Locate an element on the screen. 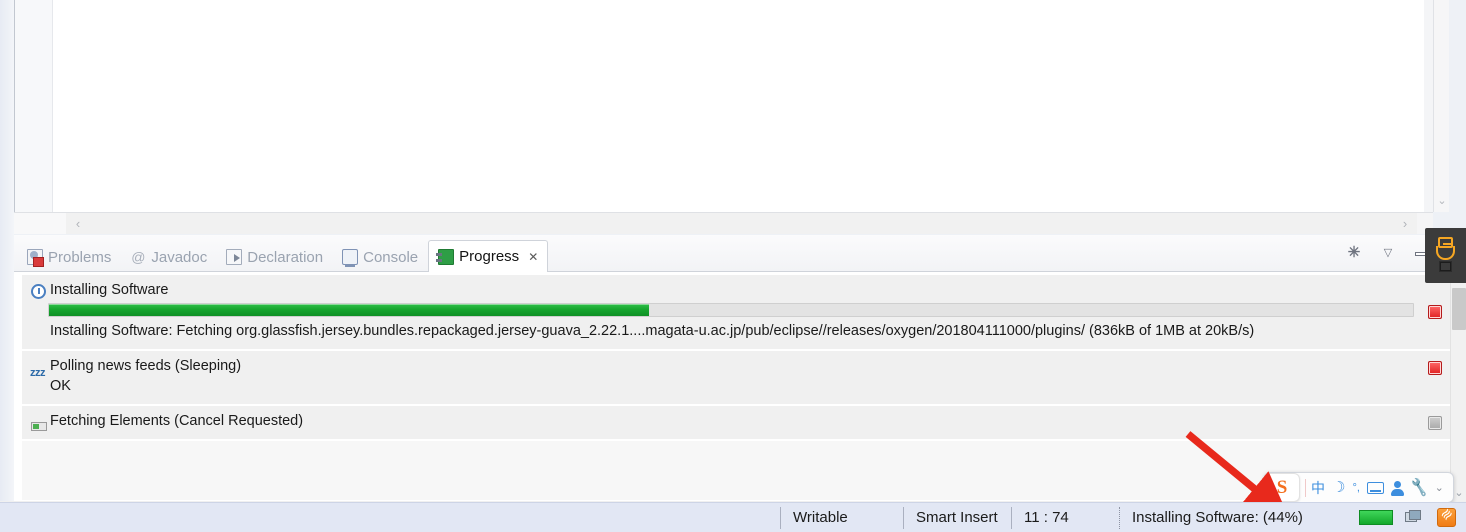 The width and height of the screenshot is (1466, 532). soft-keyboard-icon is located at coordinates (1375, 487).